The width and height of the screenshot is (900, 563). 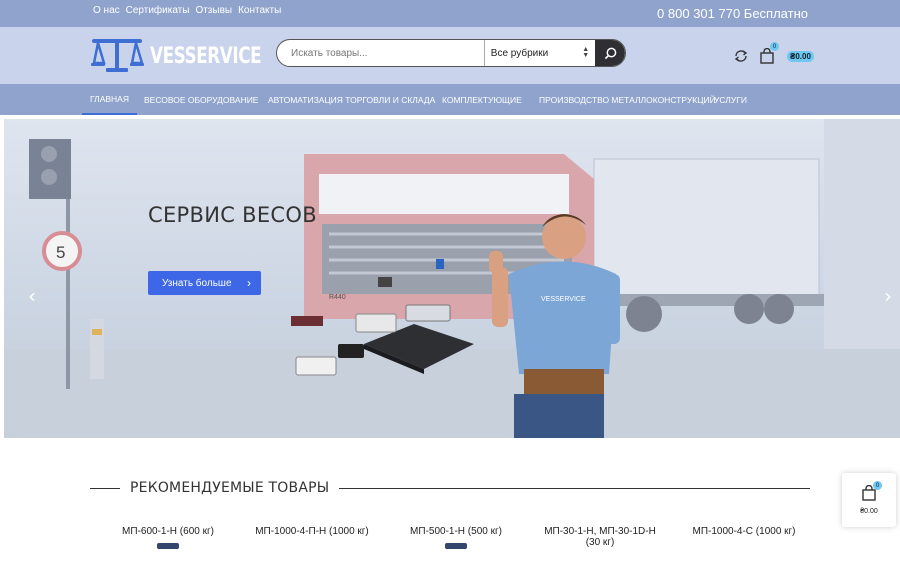 What do you see at coordinates (888, 296) in the screenshot?
I see `slider-next-arrow-icon: ›` at bounding box center [888, 296].